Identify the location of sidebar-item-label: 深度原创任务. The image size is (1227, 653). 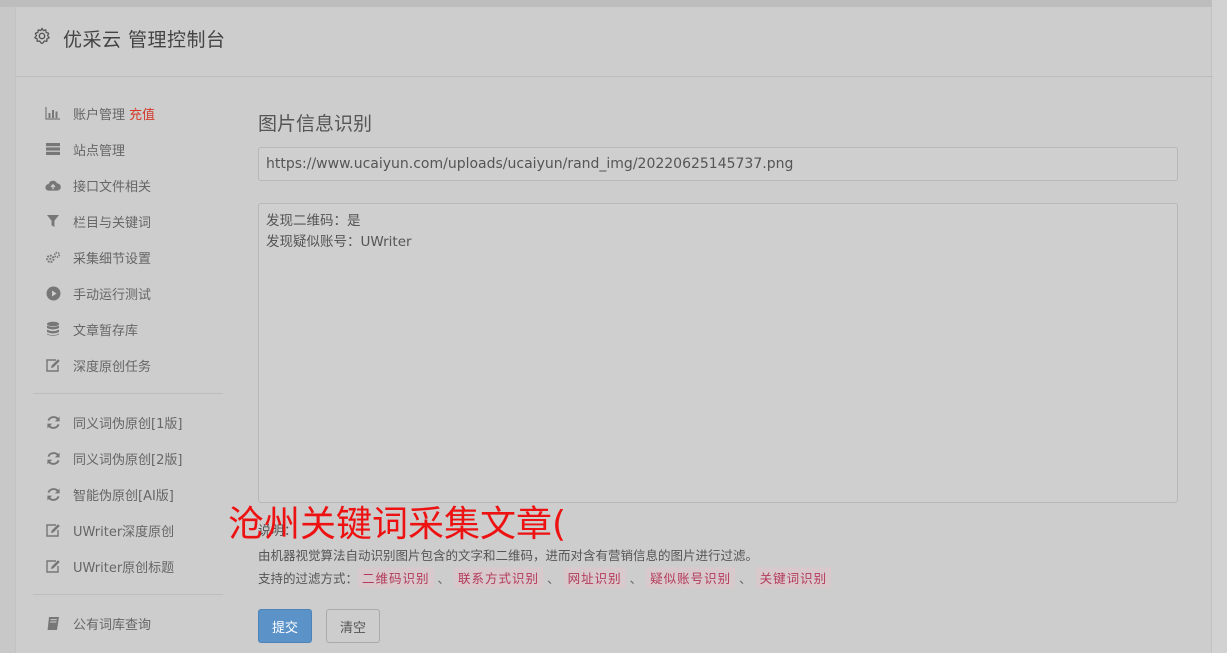
(112, 367).